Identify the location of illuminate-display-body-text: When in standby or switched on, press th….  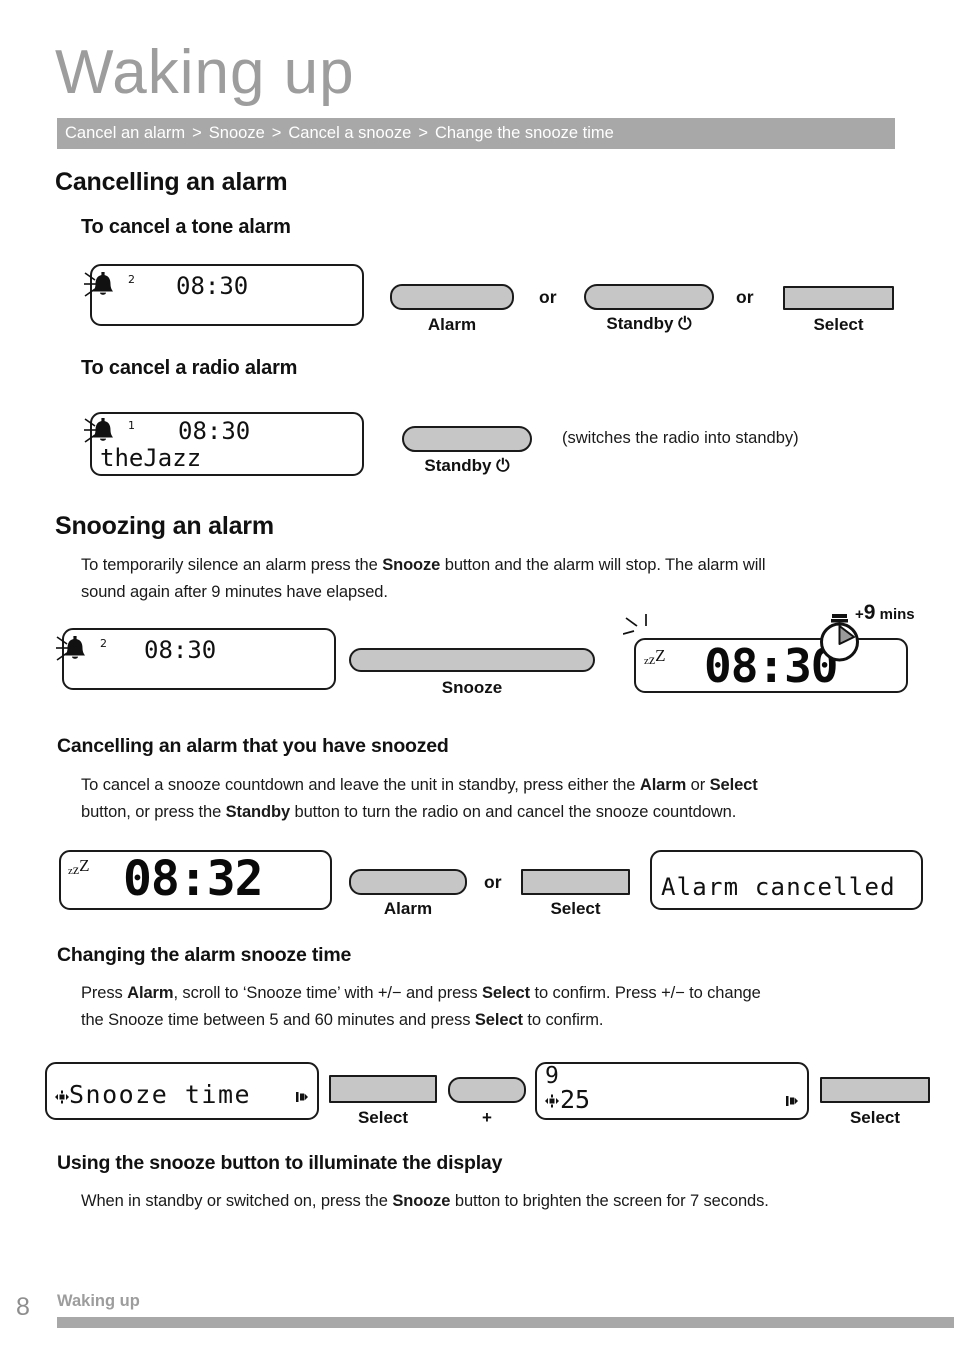
(496, 1201).